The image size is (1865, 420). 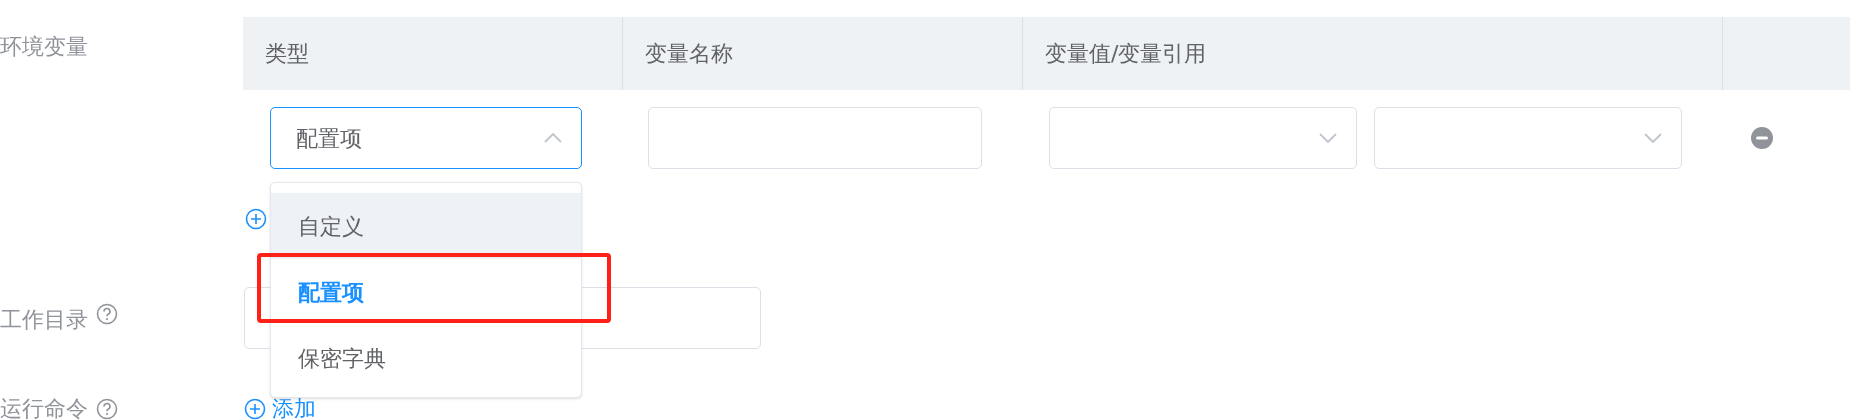 What do you see at coordinates (44, 409) in the screenshot?
I see `field-label: 运行命令` at bounding box center [44, 409].